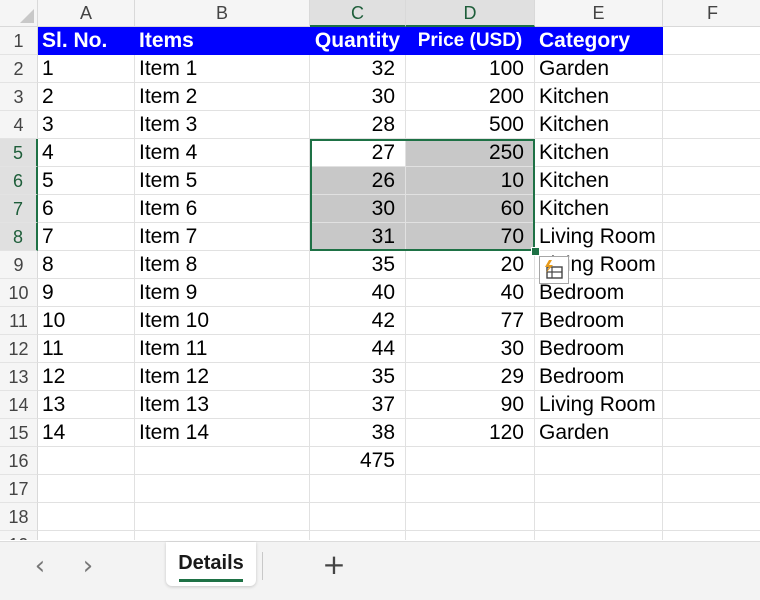 This screenshot has width=760, height=600. What do you see at coordinates (599, 461) in the screenshot?
I see `cell-e16` at bounding box center [599, 461].